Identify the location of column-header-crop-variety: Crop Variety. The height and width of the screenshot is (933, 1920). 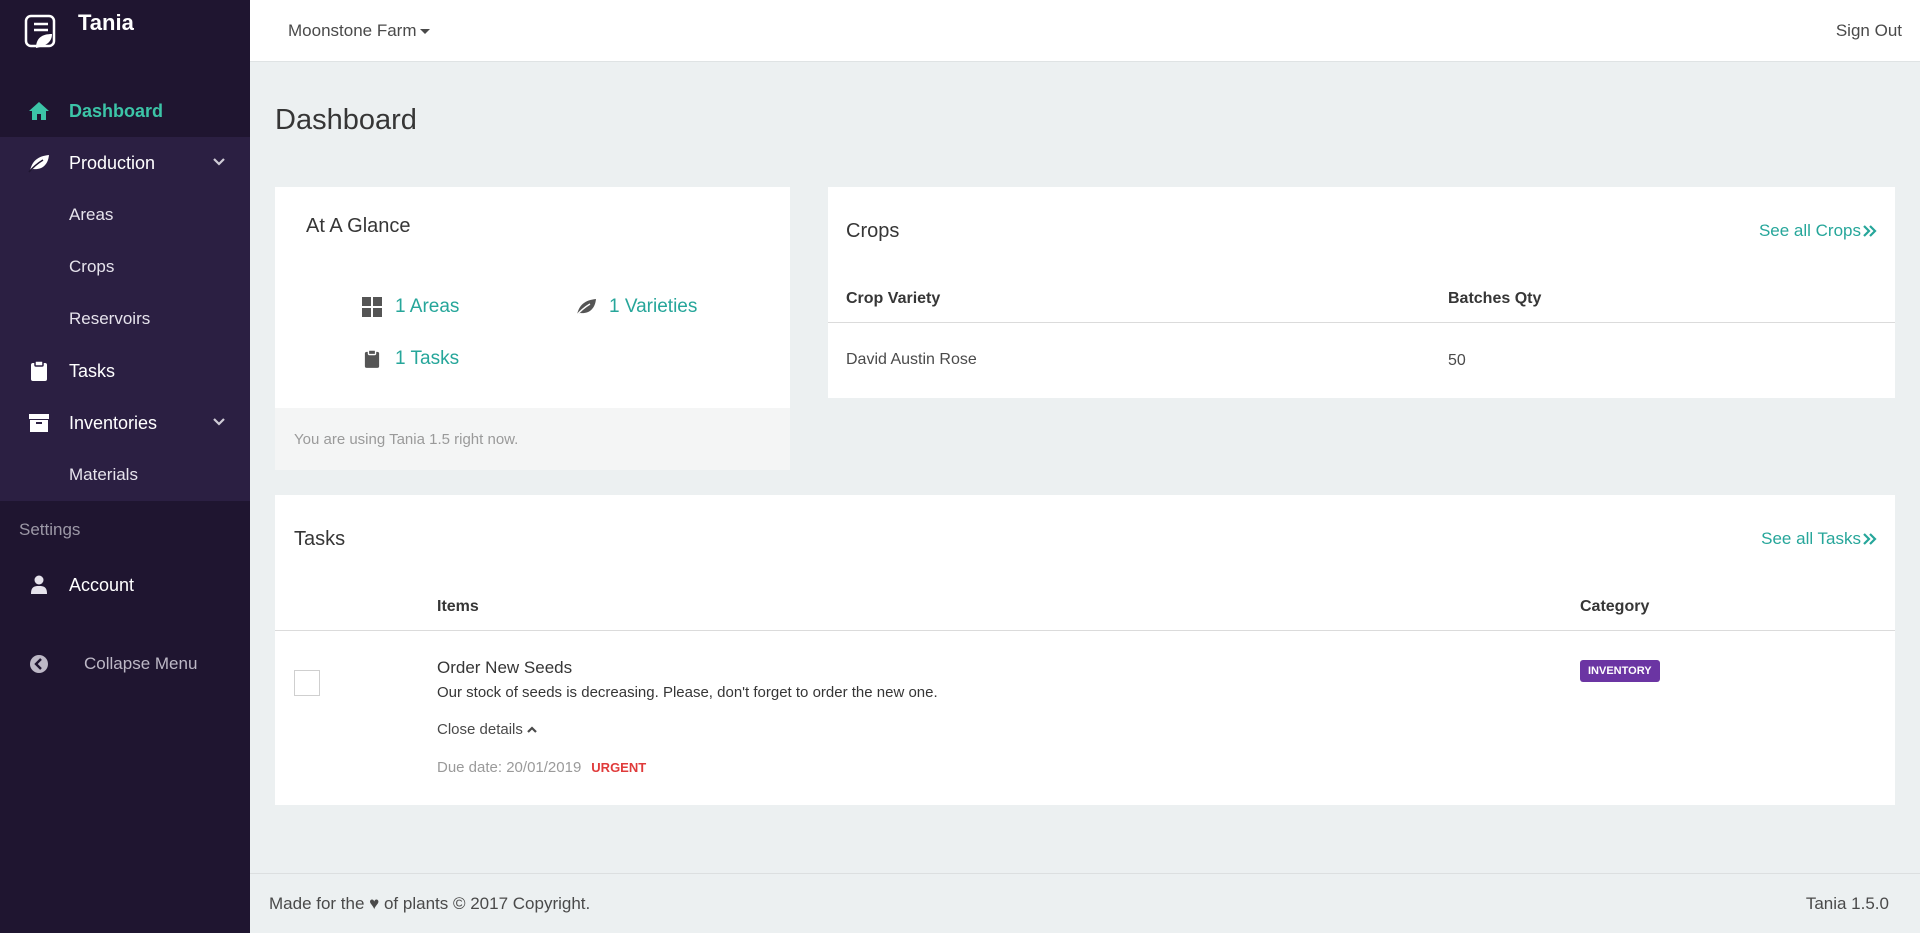
(893, 298).